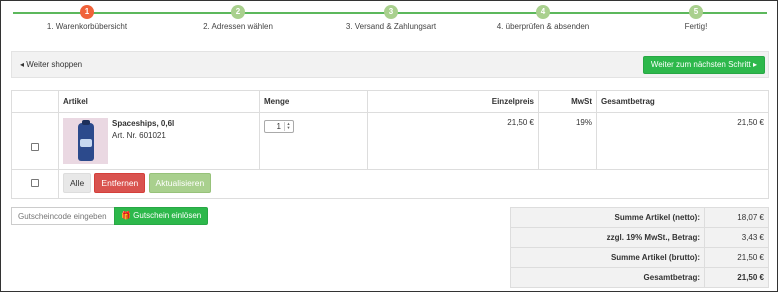 The image size is (778, 292). Describe the element at coordinates (682, 101) in the screenshot. I see `total-column-header: Gesamtbetrag` at that location.